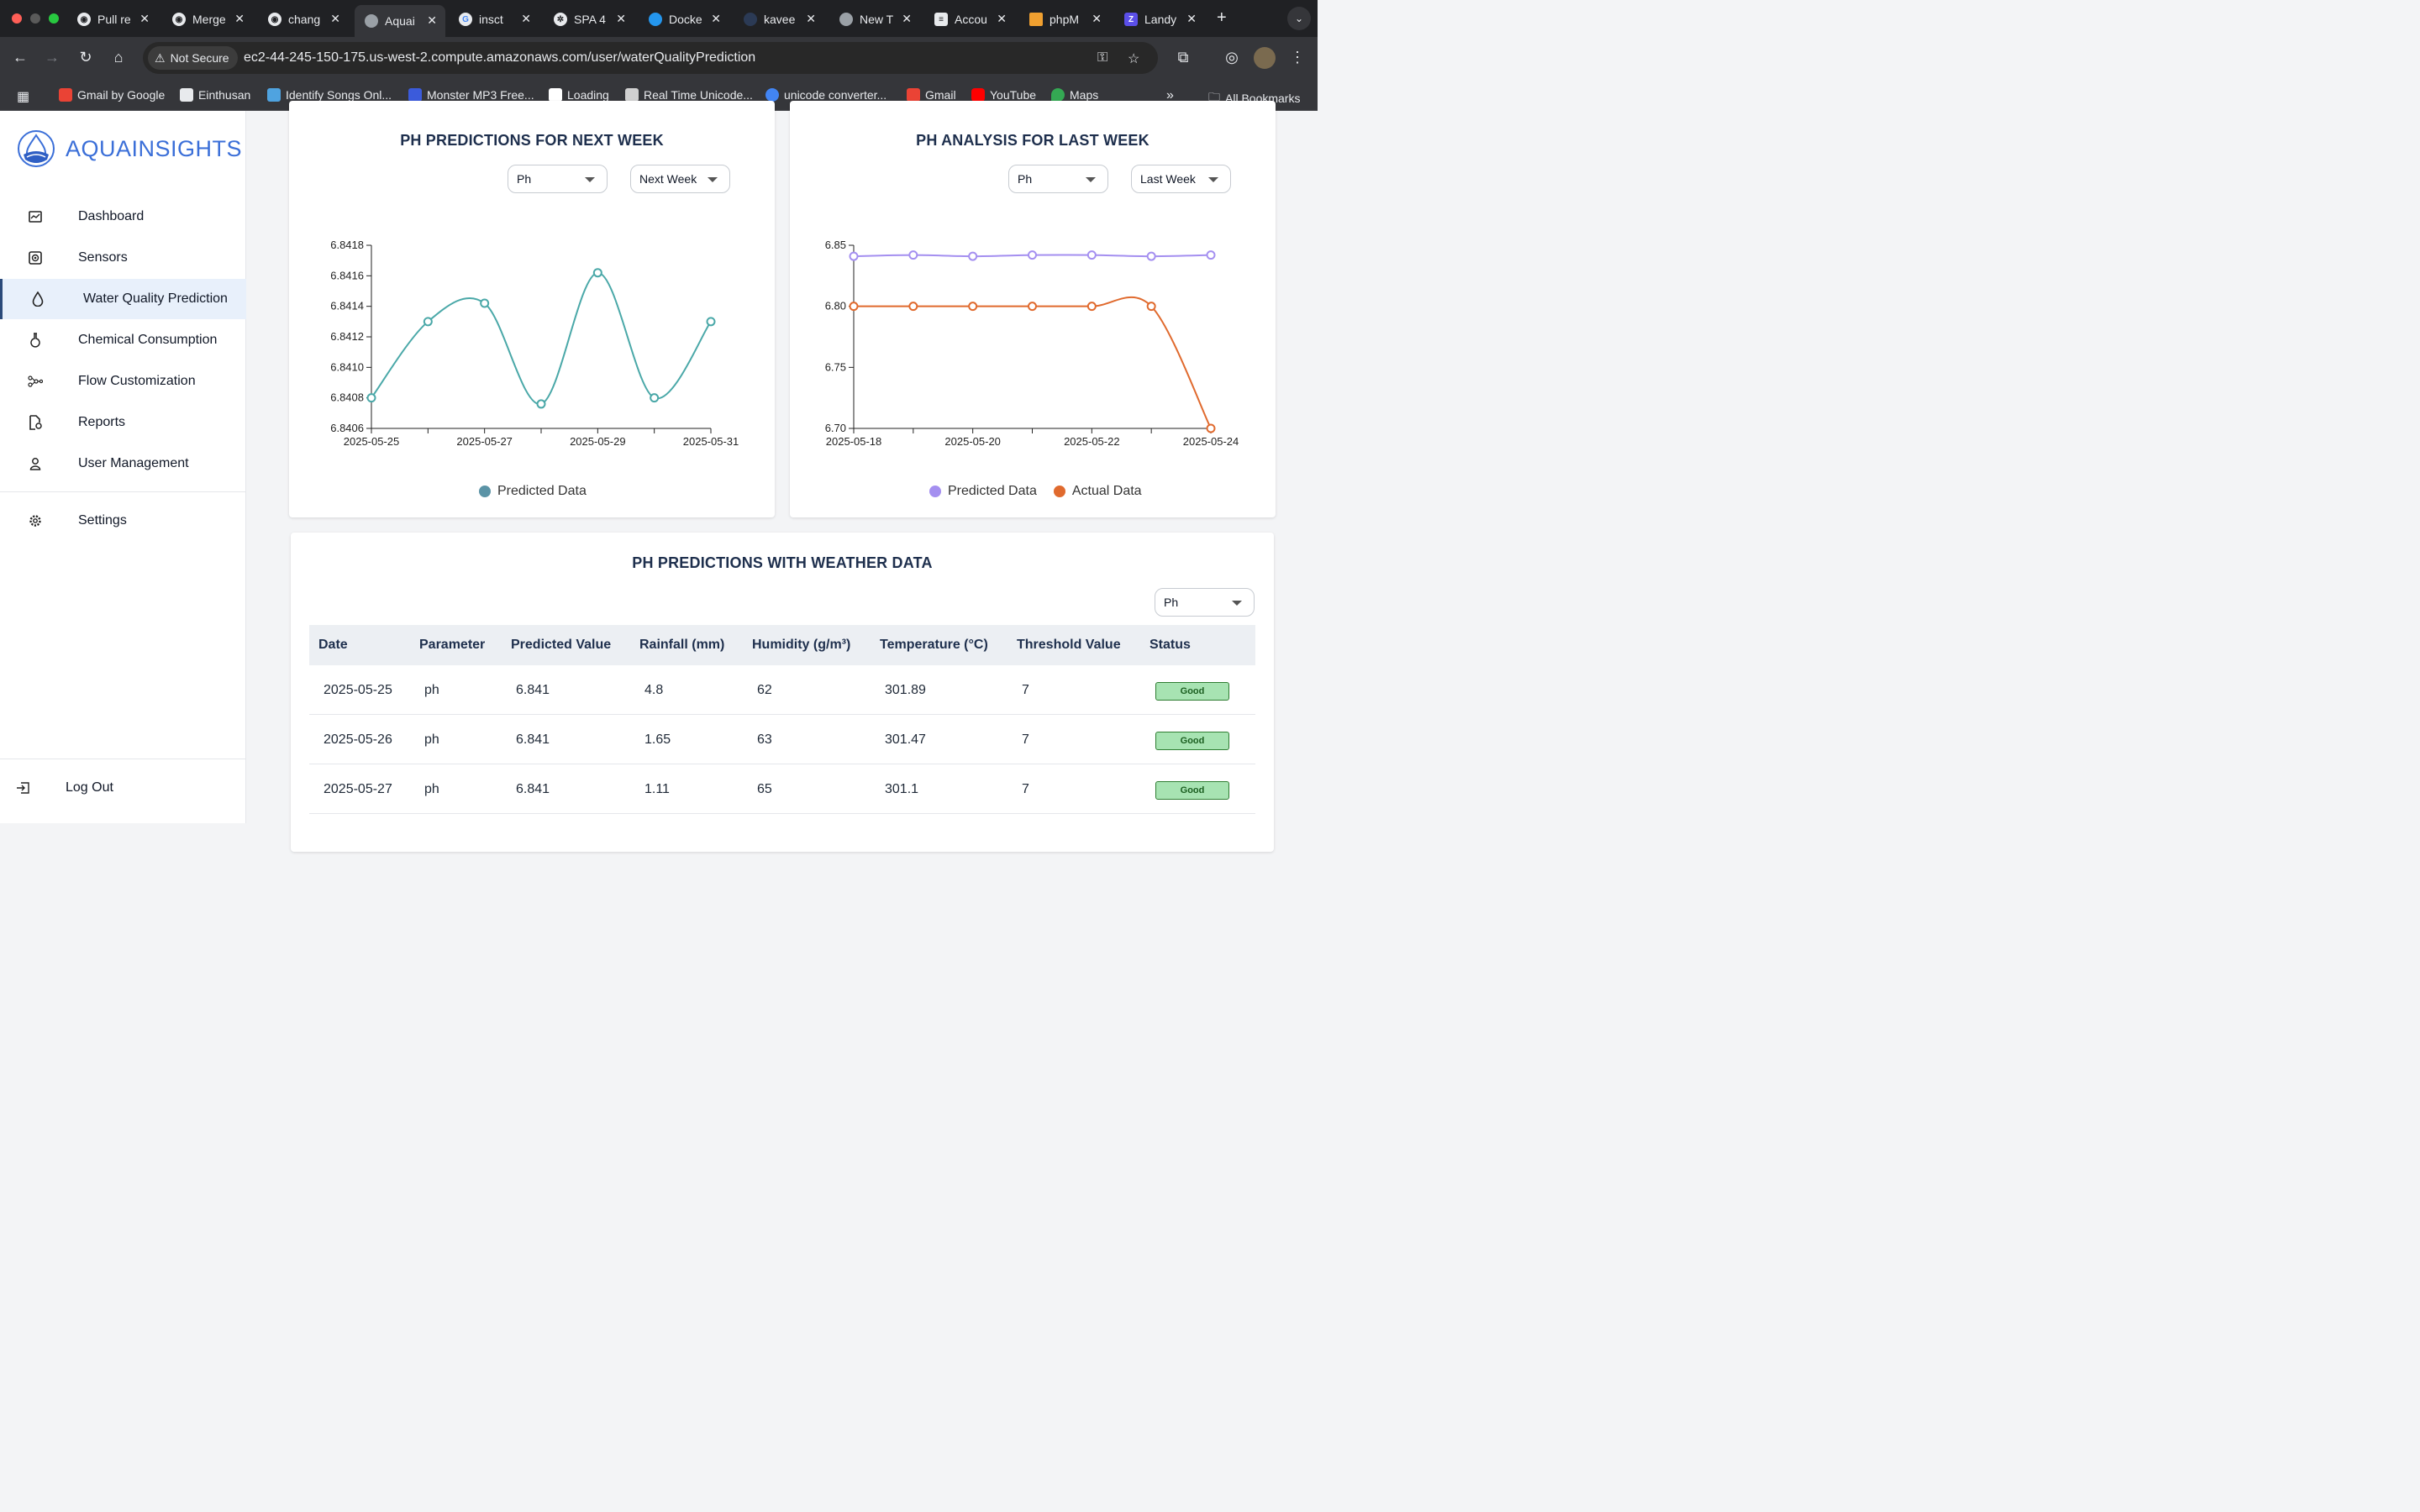 The image size is (2420, 1512). I want to click on bookmark-item: Einthusan, so click(215, 95).